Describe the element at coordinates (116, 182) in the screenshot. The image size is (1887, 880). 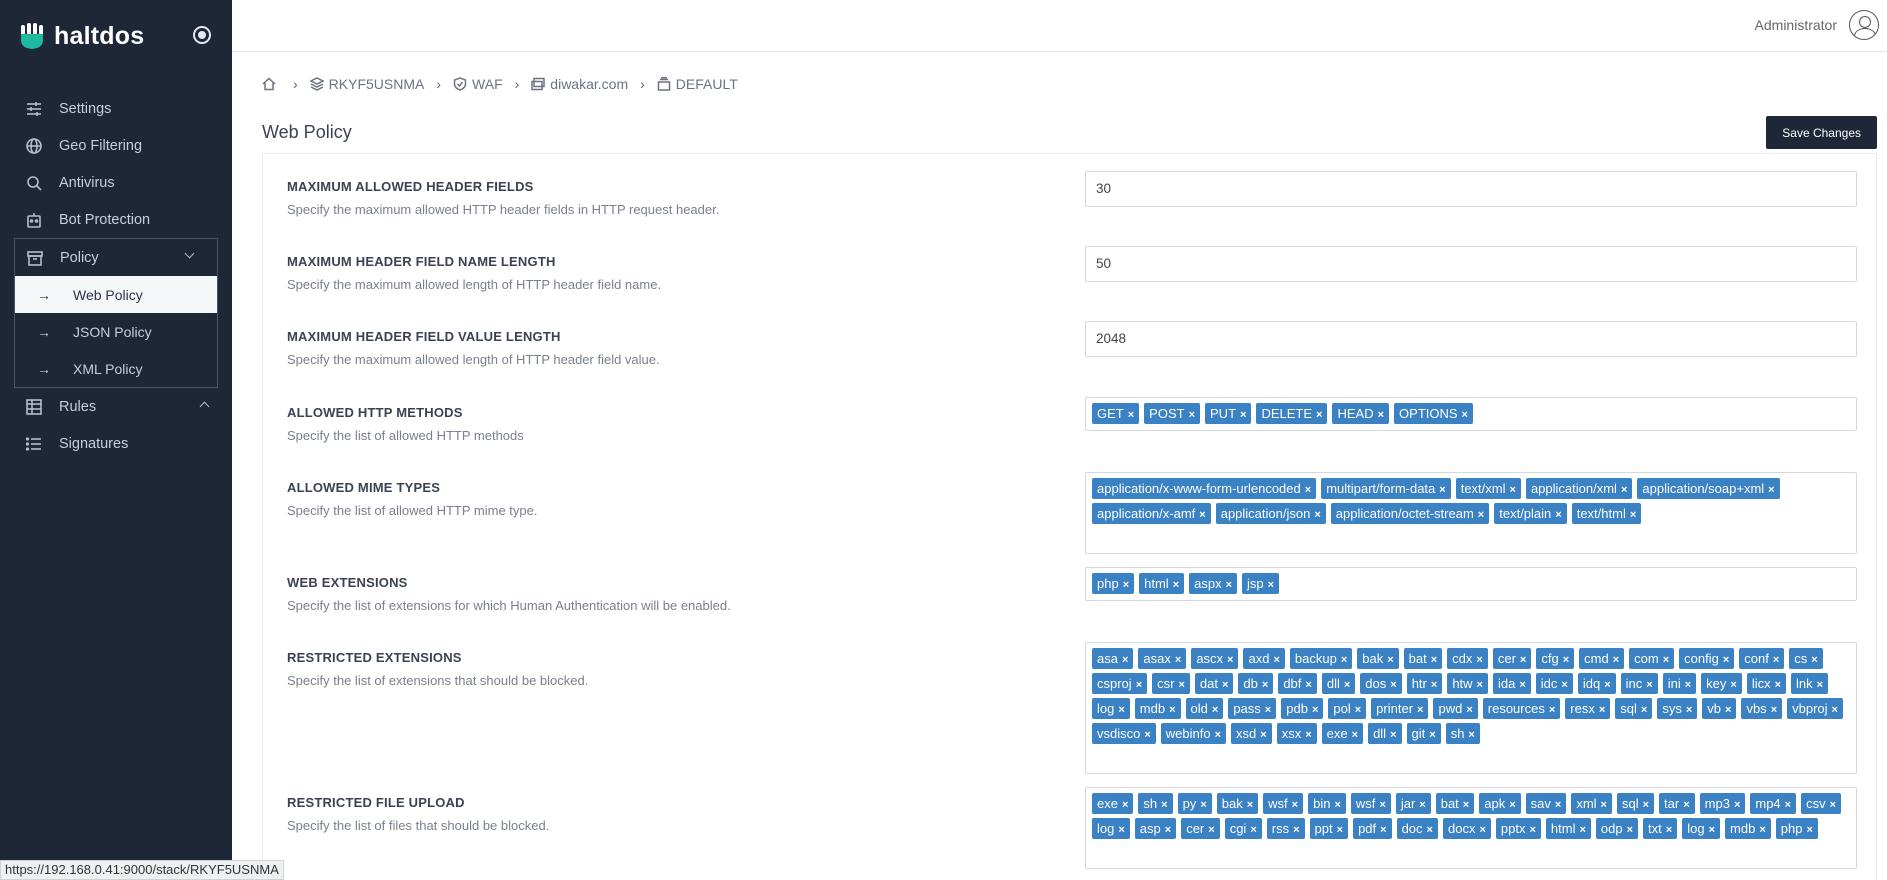
I see `sidebar-item-antivirus: Antivirus` at that location.